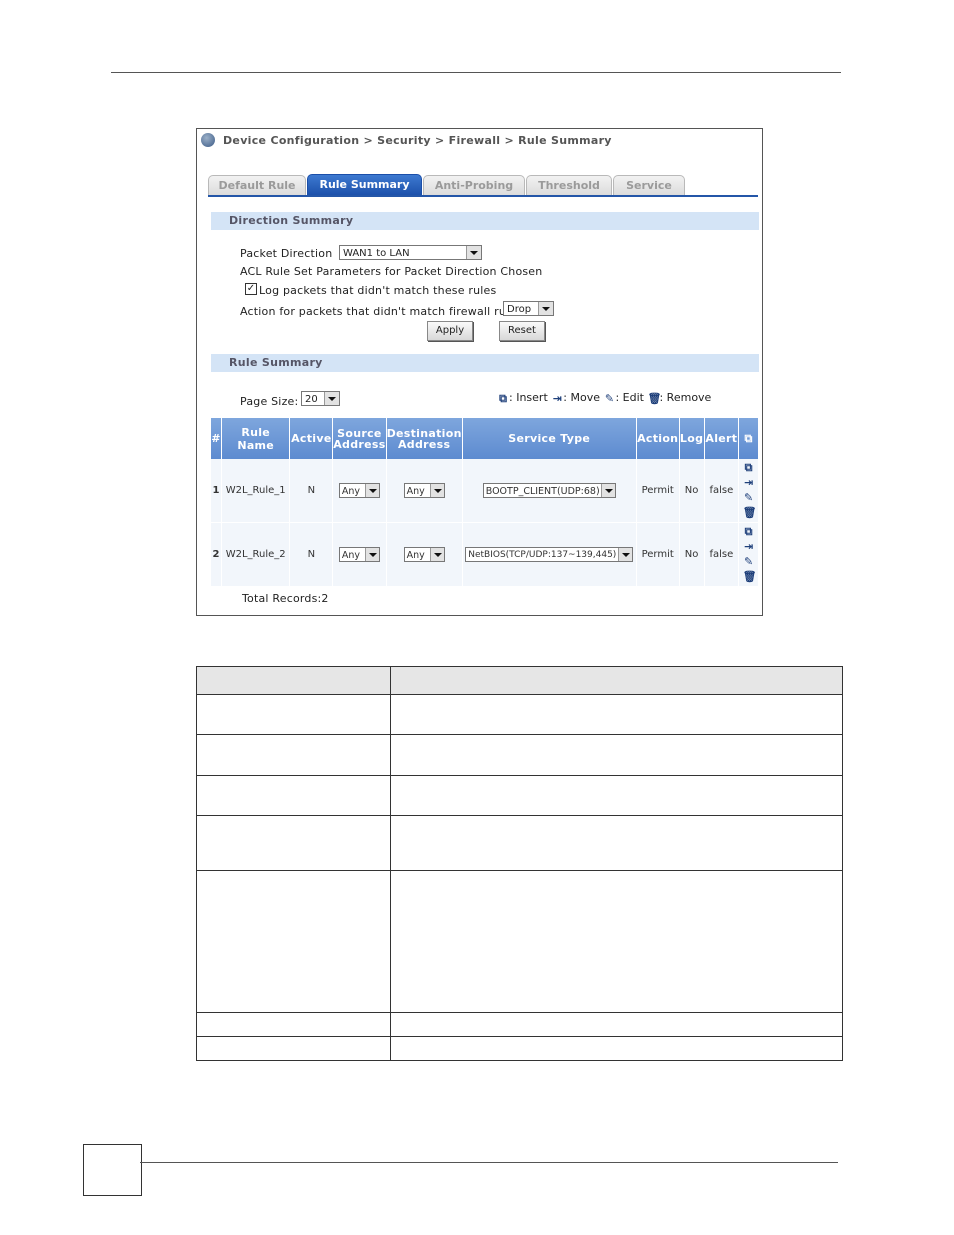  What do you see at coordinates (489, 1162) in the screenshot?
I see `footer-rule` at bounding box center [489, 1162].